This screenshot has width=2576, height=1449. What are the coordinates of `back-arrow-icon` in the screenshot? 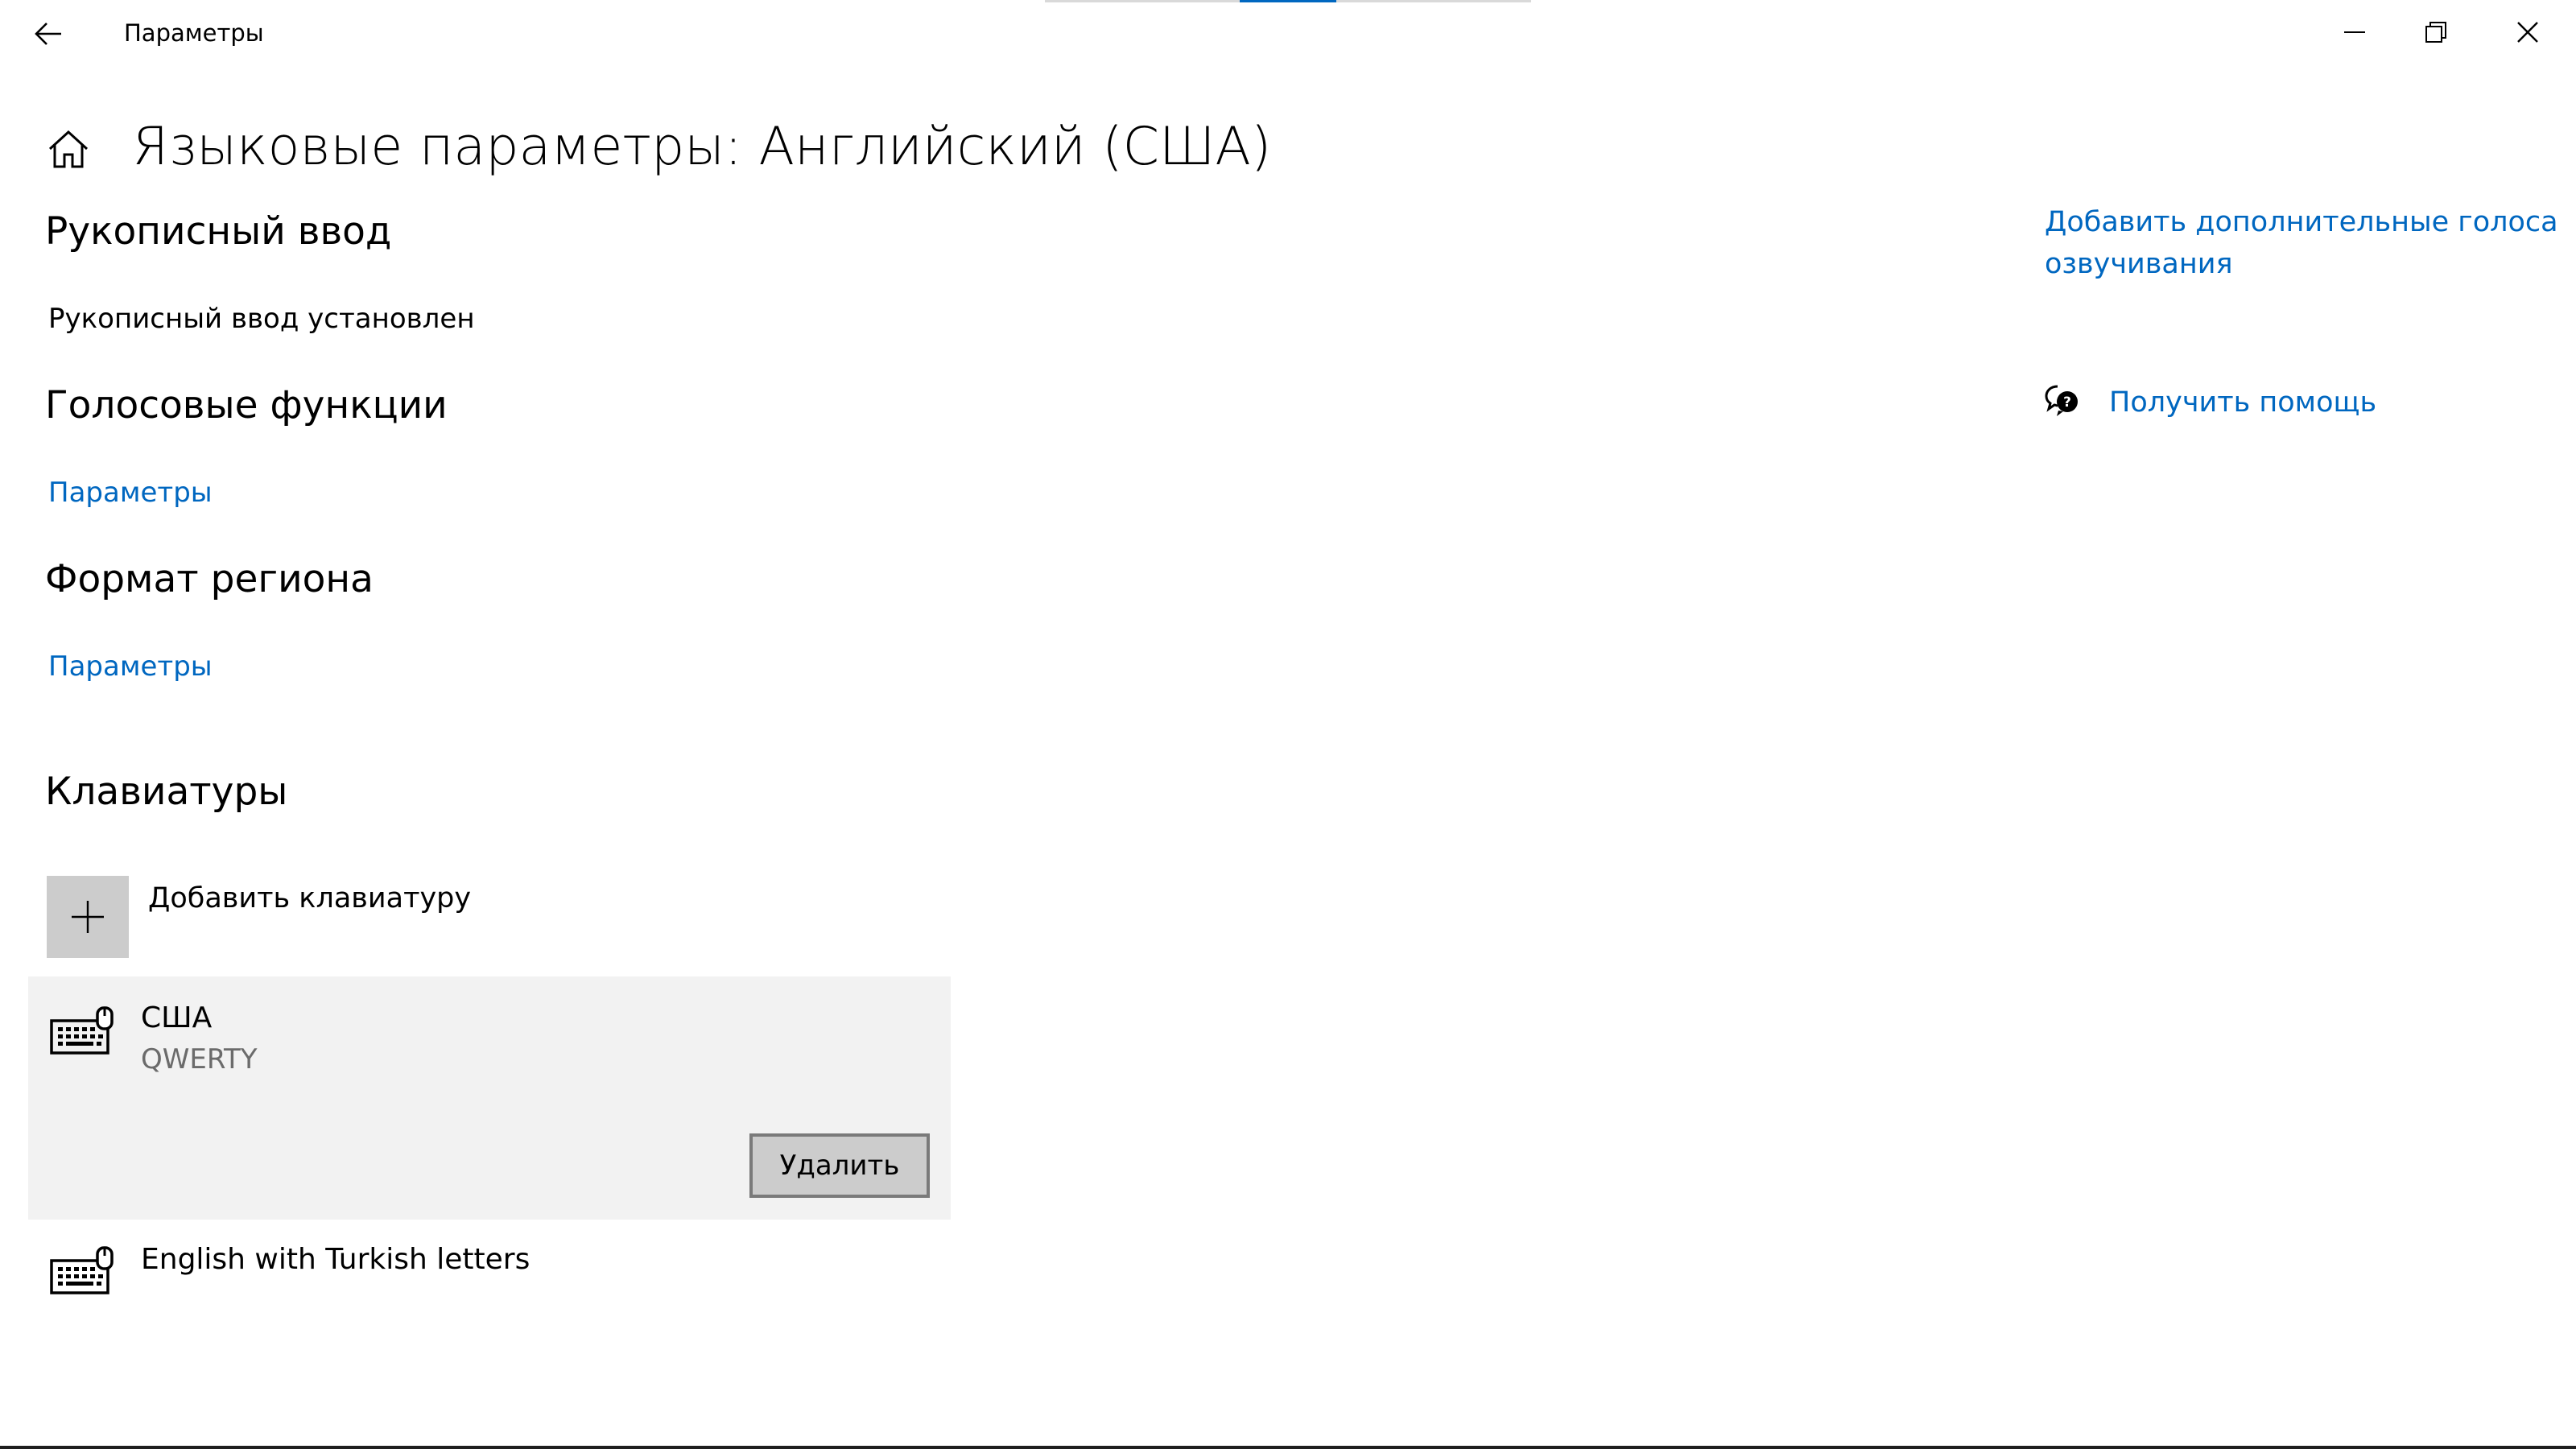 It's located at (48, 34).